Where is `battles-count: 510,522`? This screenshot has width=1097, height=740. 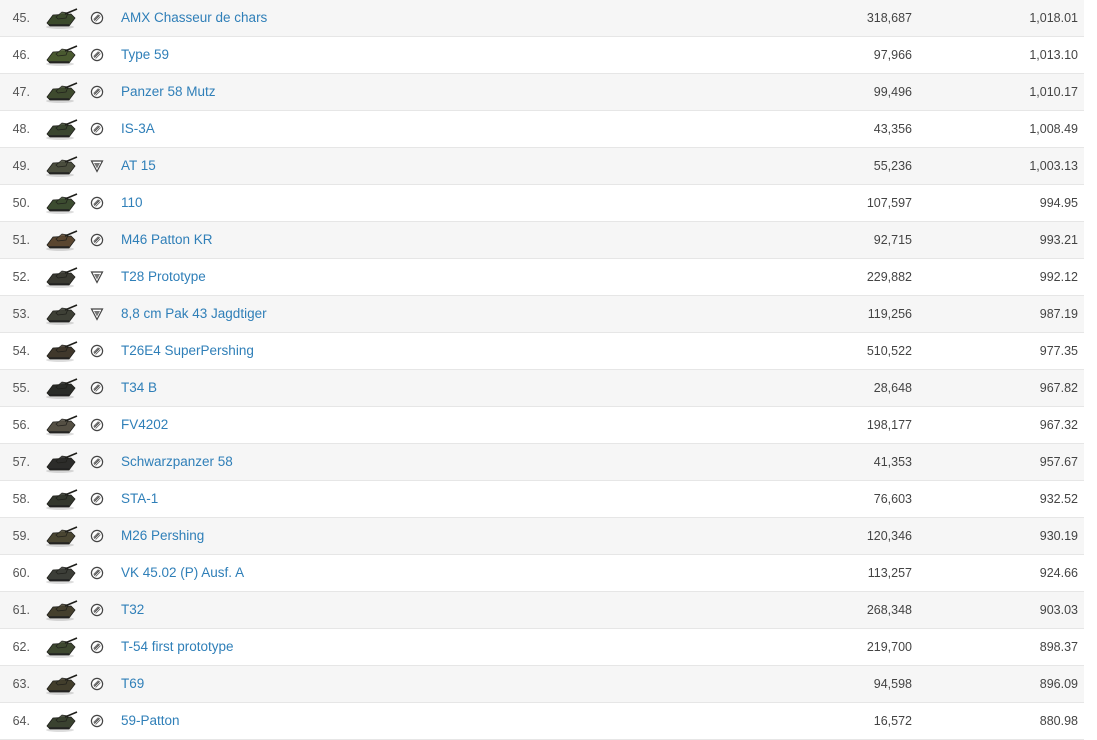
battles-count: 510,522 is located at coordinates (889, 351).